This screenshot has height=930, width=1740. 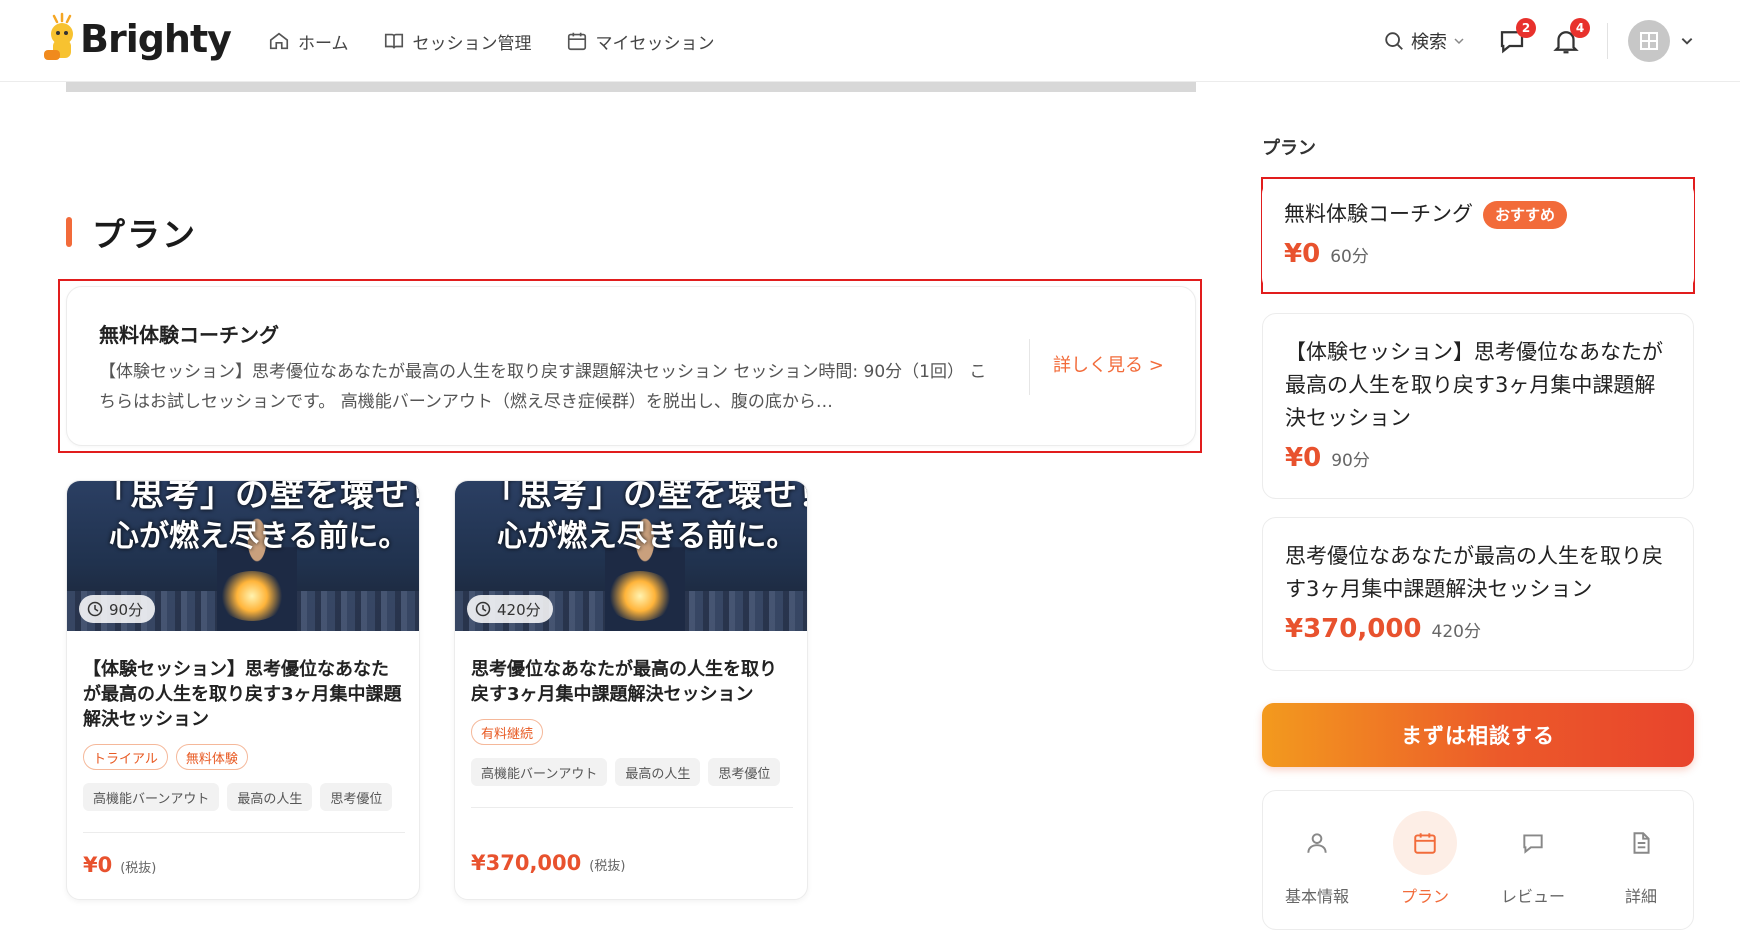 I want to click on session-price: ¥370,000 (税抜), so click(x=548, y=863).